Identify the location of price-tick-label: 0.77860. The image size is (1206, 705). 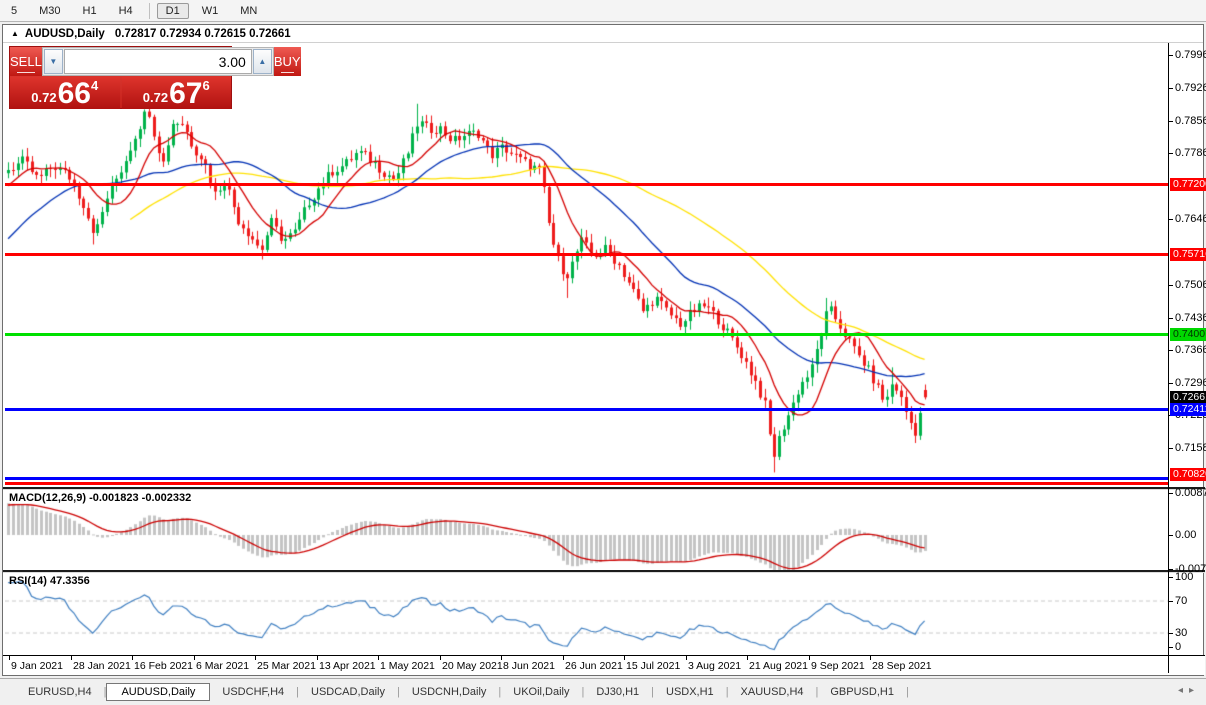
(1190, 153).